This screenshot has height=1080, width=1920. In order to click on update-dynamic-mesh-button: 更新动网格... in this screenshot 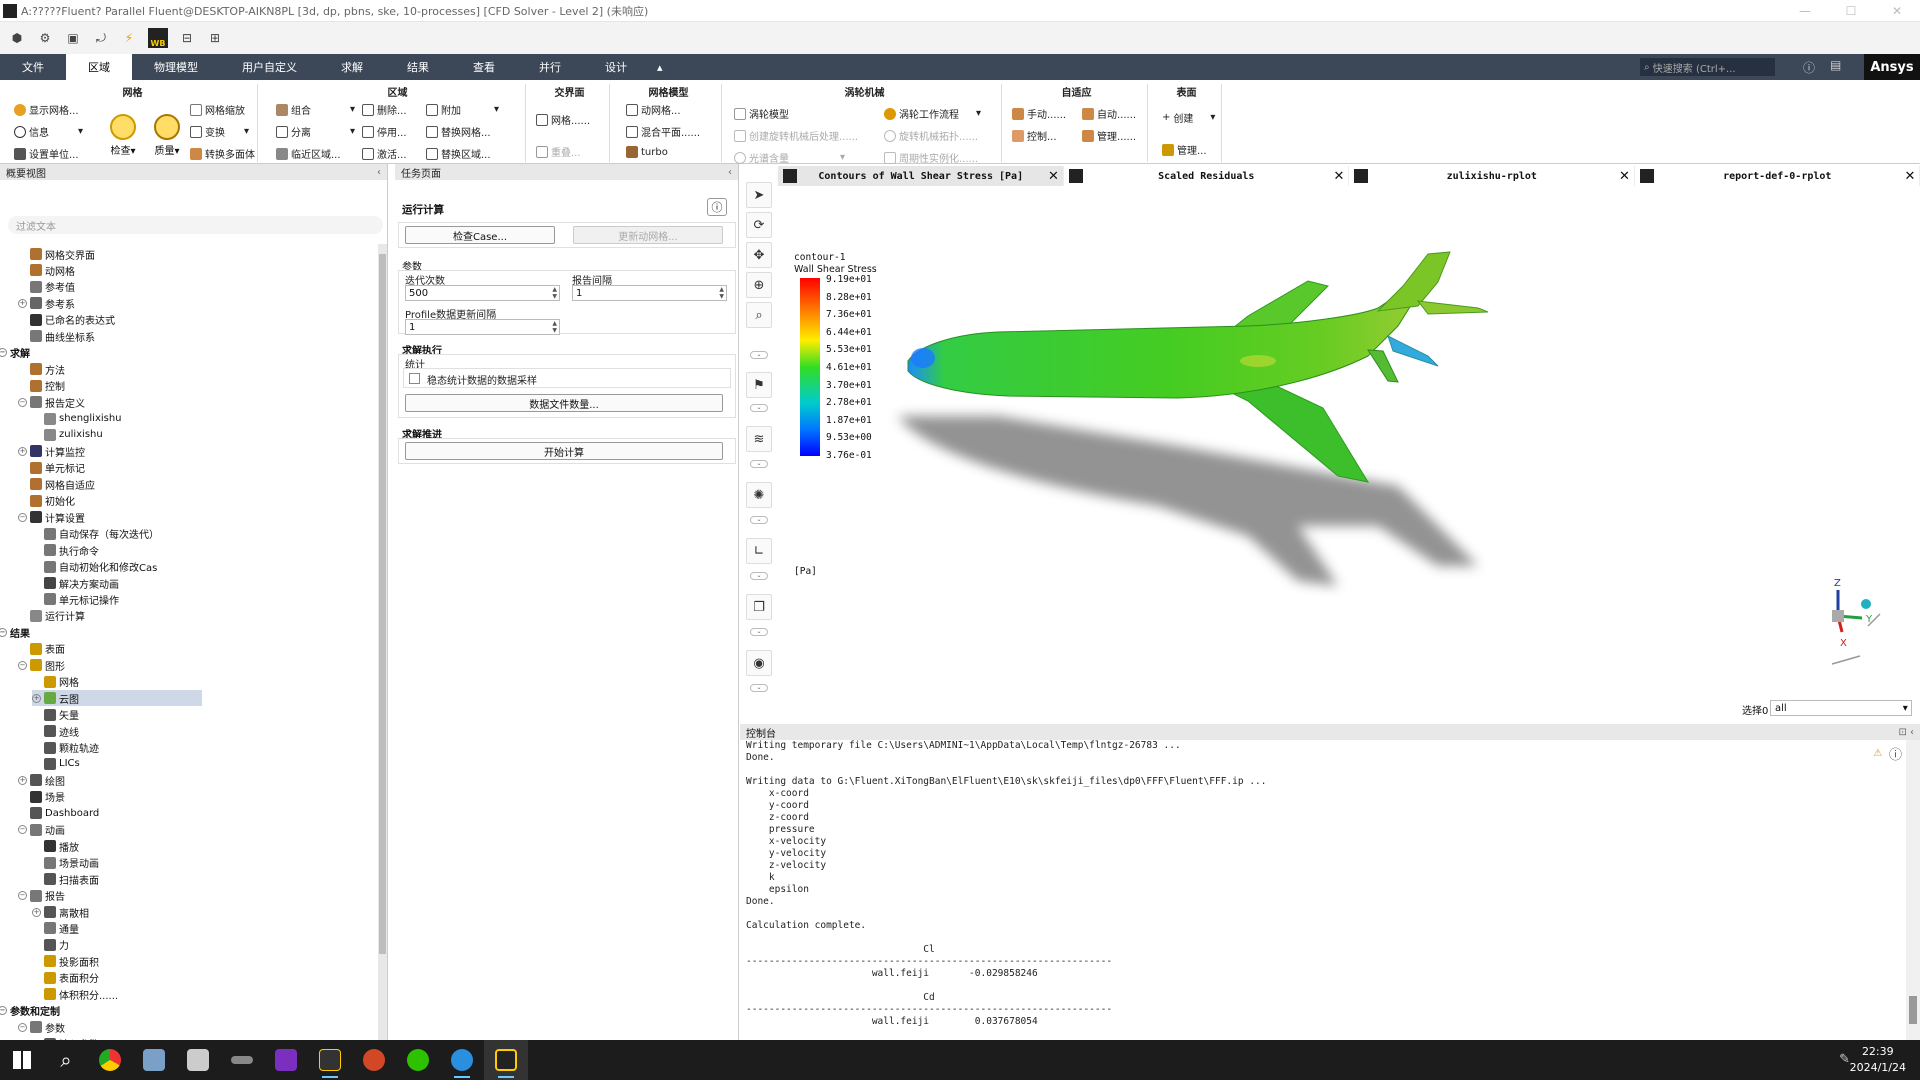, I will do `click(648, 235)`.